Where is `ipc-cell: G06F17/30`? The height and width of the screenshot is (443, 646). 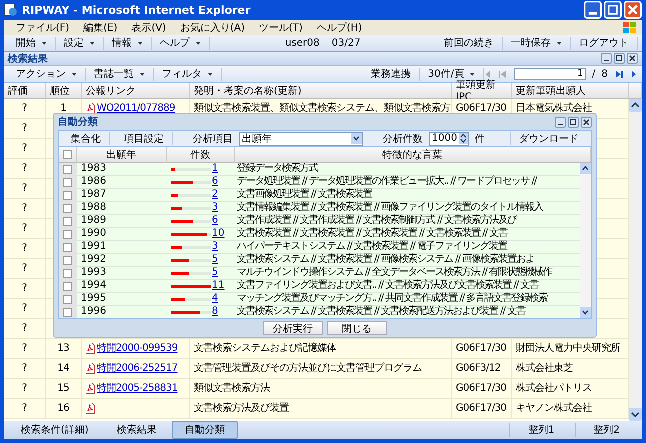 ipc-cell: G06F17/30 is located at coordinates (482, 408).